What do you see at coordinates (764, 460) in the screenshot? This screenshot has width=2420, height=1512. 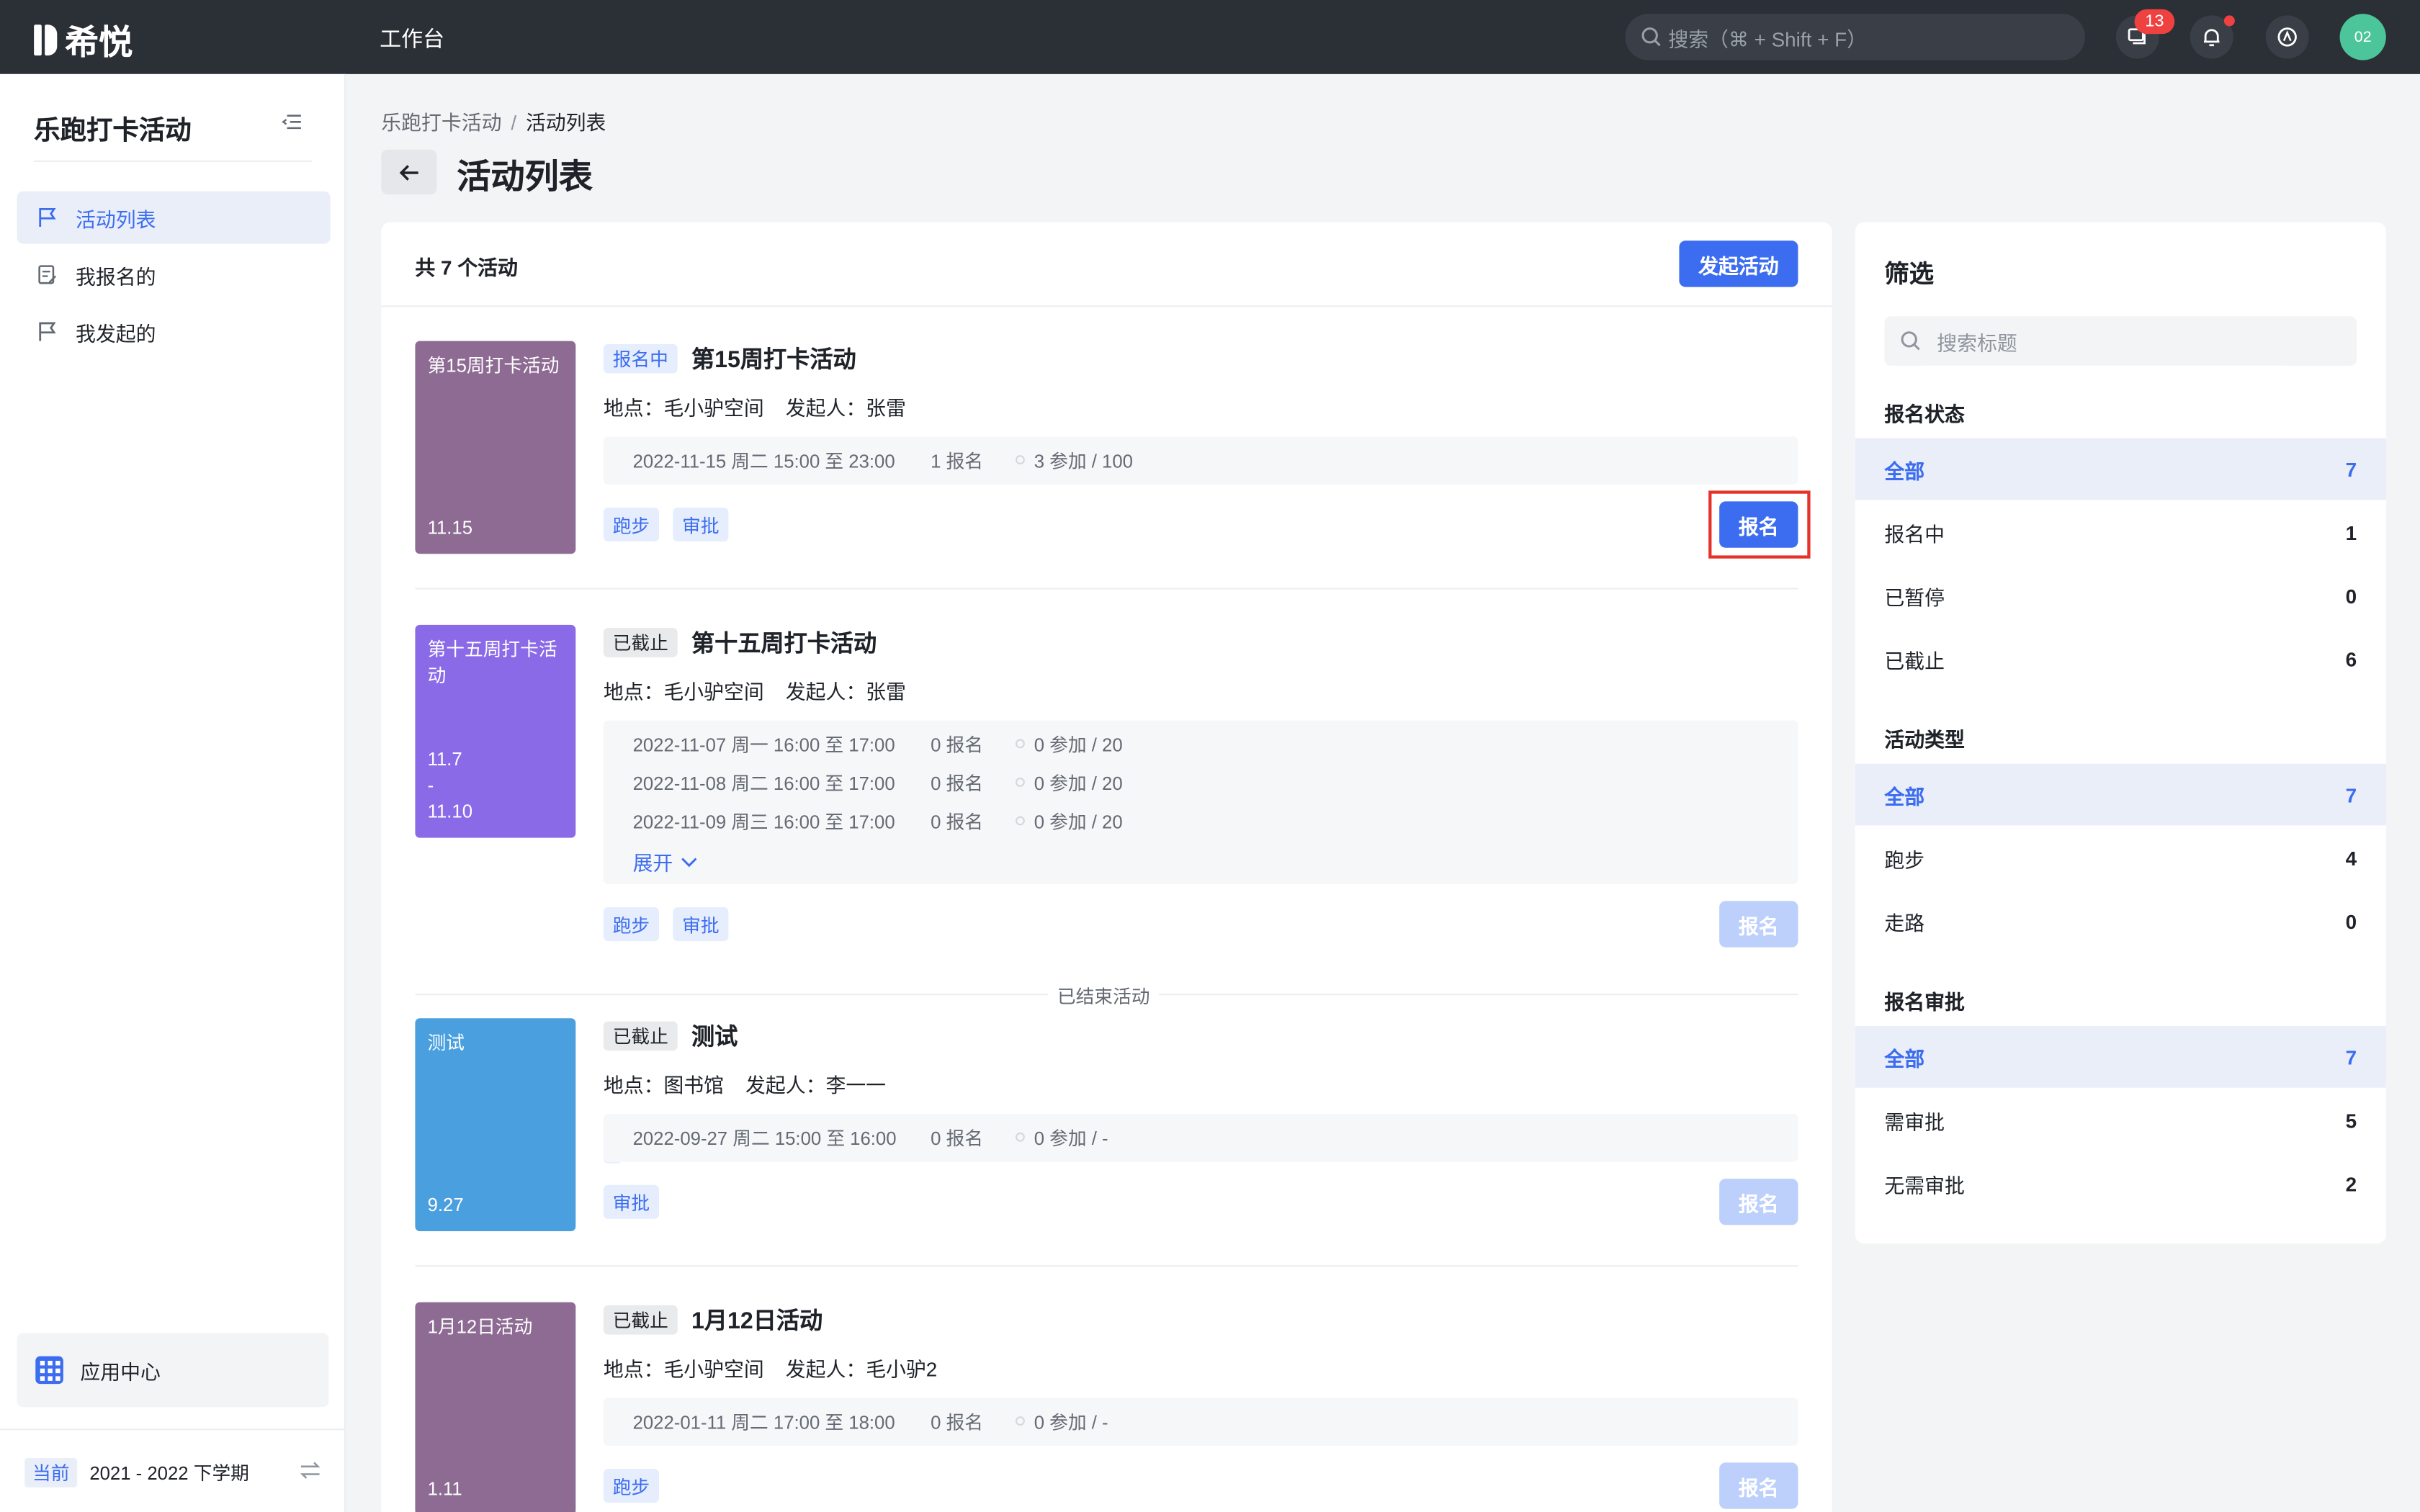 I see `session-time: 2022-11-15 周二 15:00 至 23:00` at bounding box center [764, 460].